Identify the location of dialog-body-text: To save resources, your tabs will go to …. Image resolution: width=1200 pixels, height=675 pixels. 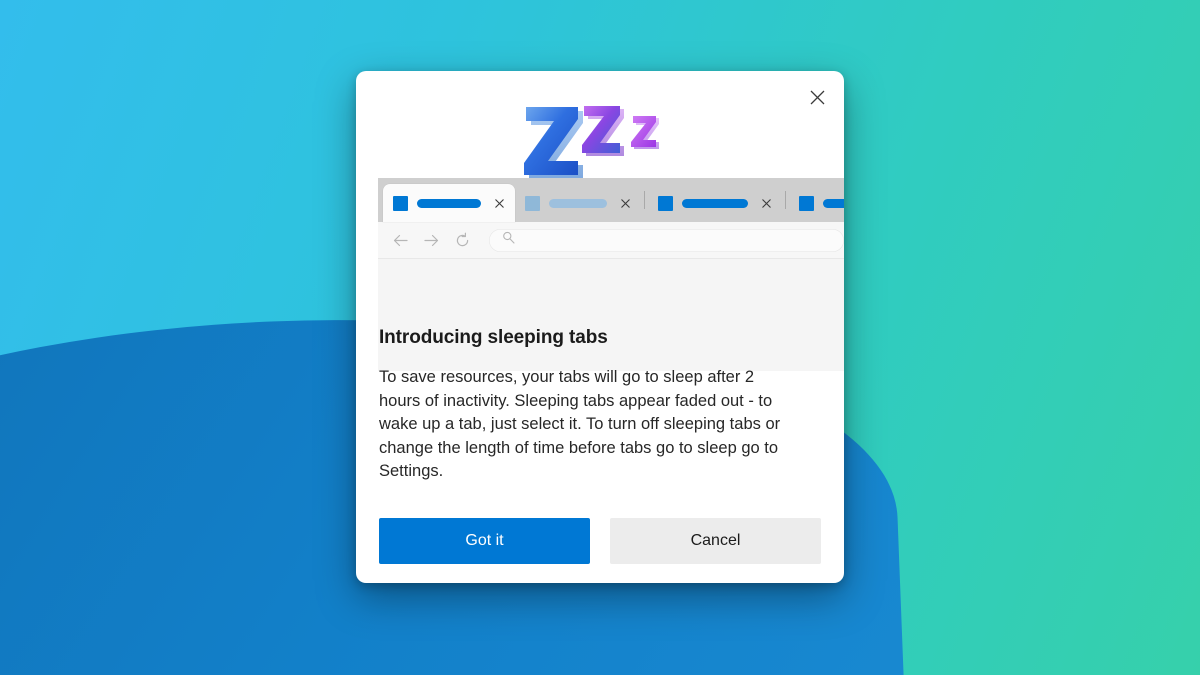
(580, 424).